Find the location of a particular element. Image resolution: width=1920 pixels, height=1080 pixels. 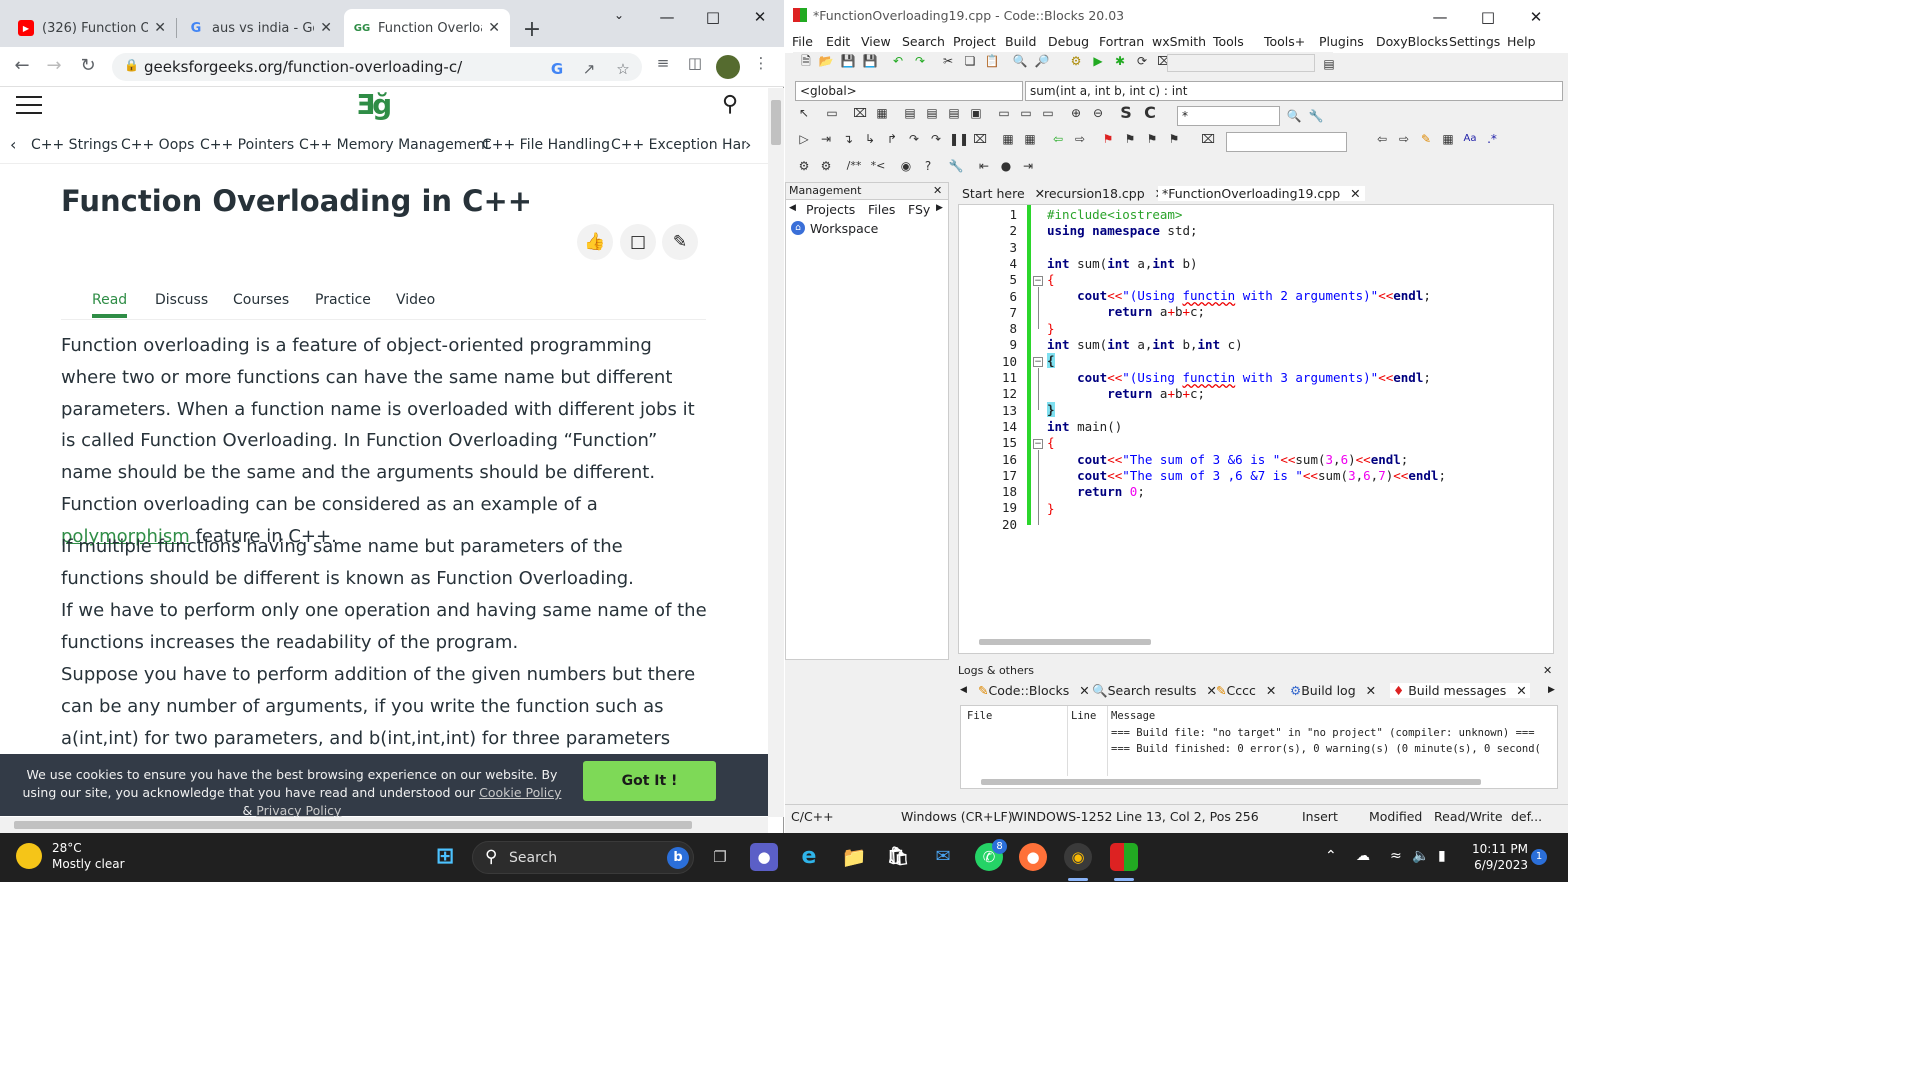

logs-scroll-left-icon: ◀ is located at coordinates (963, 690).